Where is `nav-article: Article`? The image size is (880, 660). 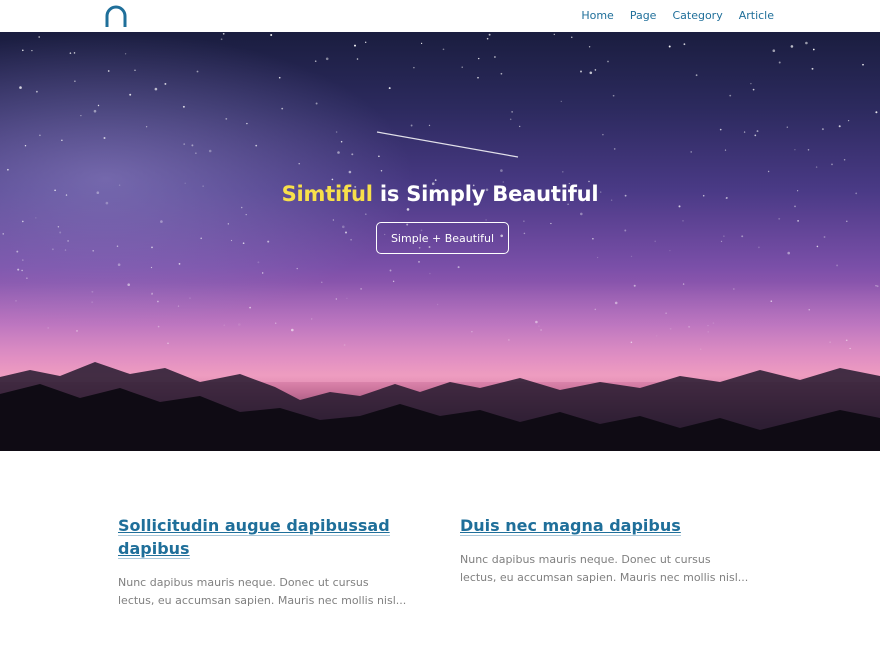
nav-article: Article is located at coordinates (756, 16).